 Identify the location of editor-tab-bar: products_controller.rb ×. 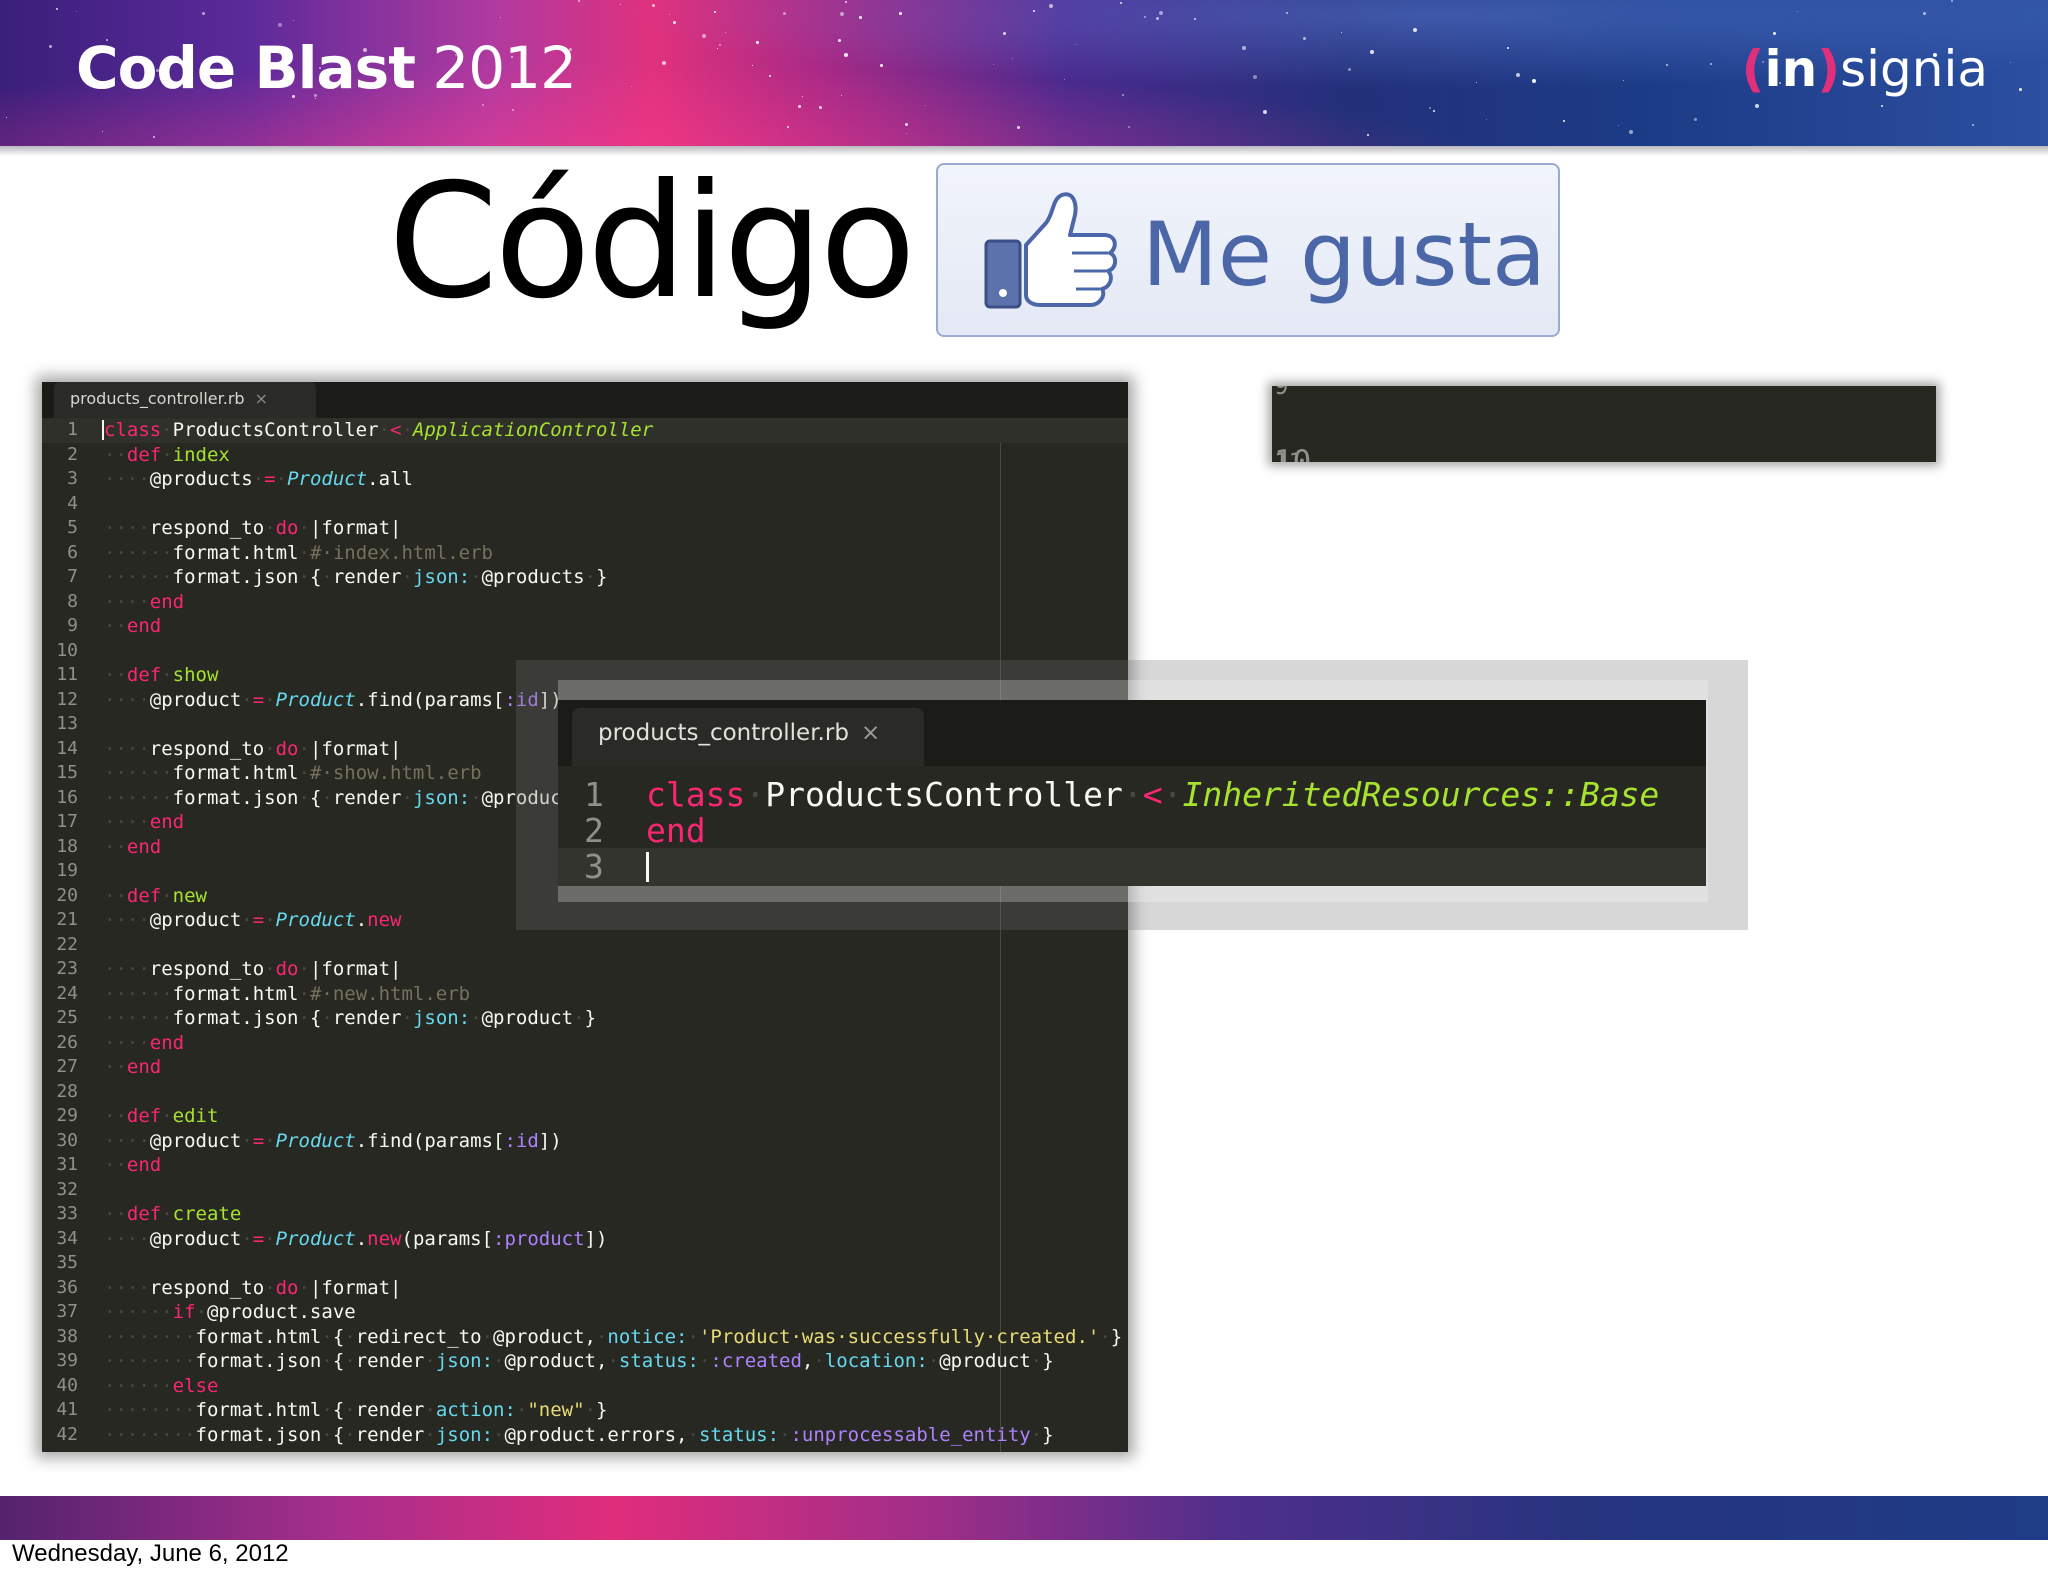
(1132, 733).